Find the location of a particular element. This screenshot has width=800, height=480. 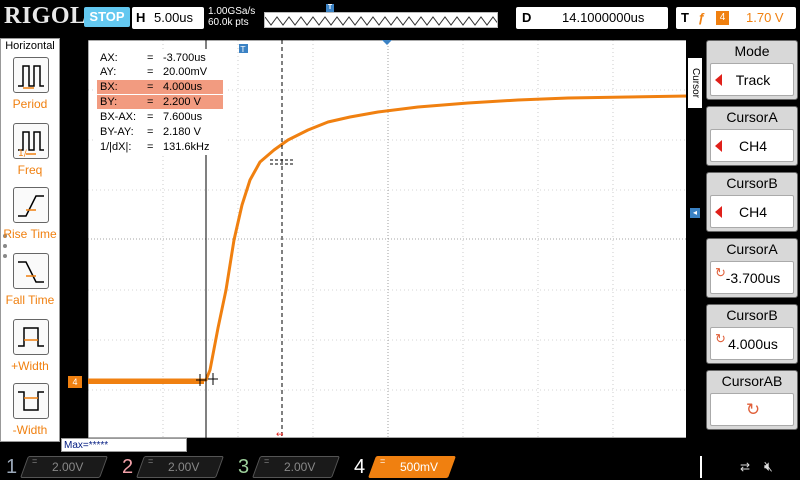

menu-collapse-icon is located at coordinates (718, 467).